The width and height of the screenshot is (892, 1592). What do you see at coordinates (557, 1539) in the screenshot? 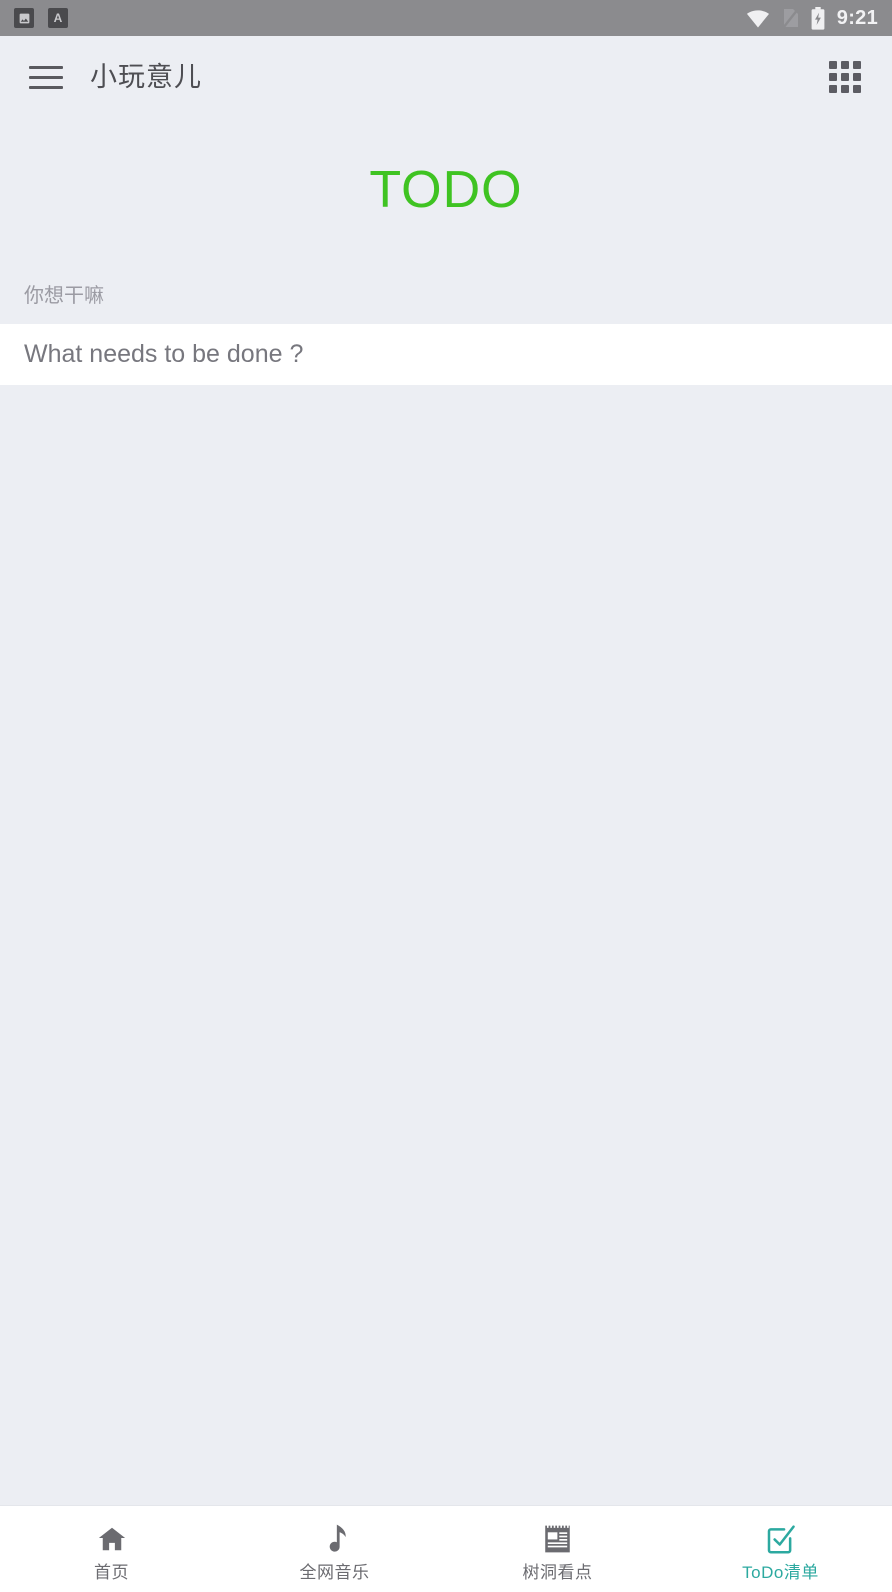
I see `notepad-icon` at bounding box center [557, 1539].